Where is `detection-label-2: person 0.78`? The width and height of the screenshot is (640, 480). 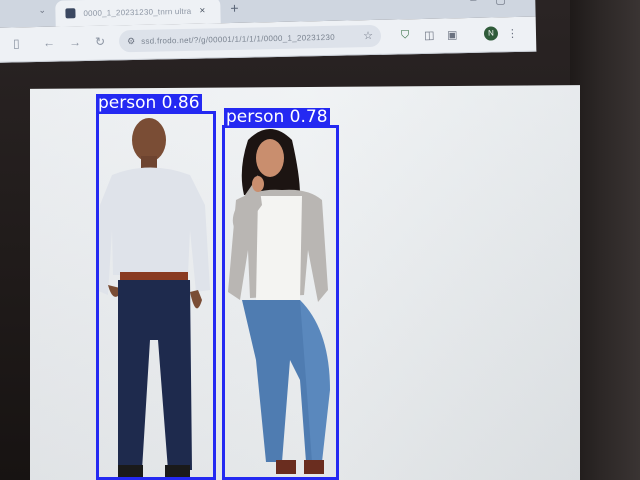 detection-label-2: person 0.78 is located at coordinates (277, 117).